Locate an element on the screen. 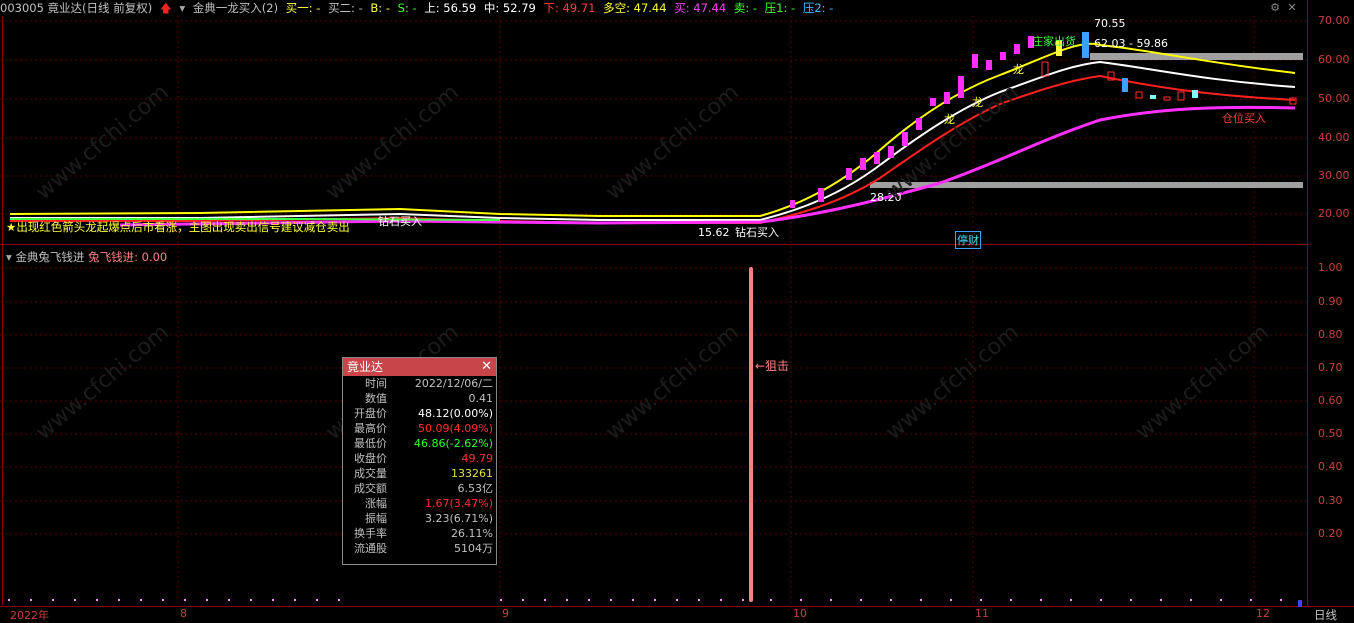 Image resolution: width=1354 pixels, height=623 pixels. sub-indicator-name: 金典兔飞钱进 is located at coordinates (49, 257).